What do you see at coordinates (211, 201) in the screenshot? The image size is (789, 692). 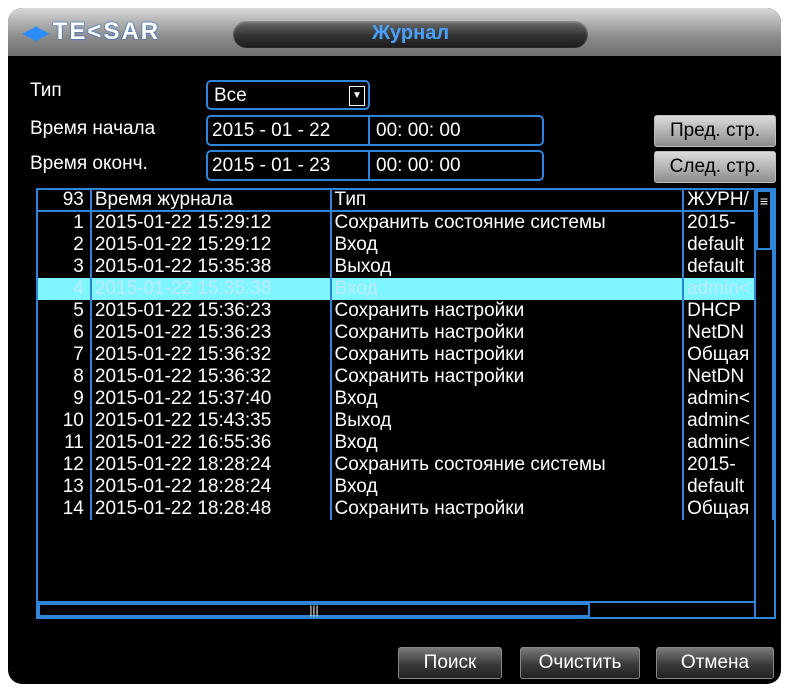 I see `header-time: Время журнала` at bounding box center [211, 201].